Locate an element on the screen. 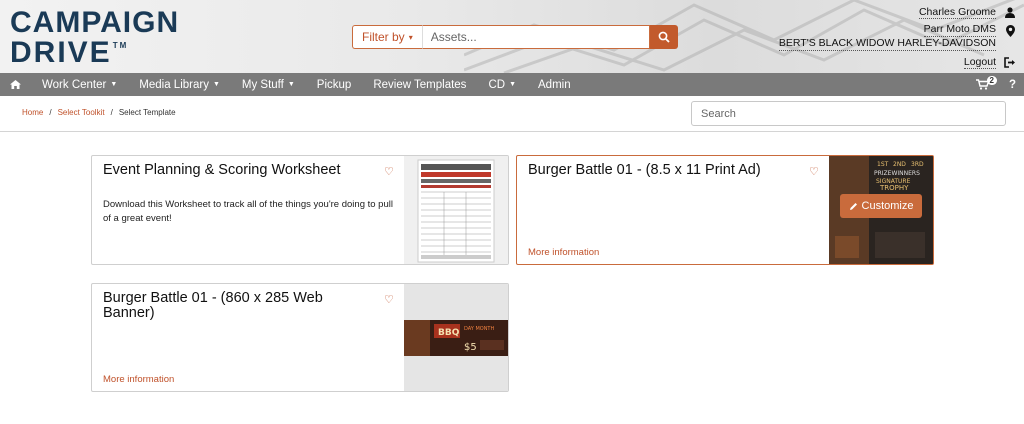 This screenshot has height=424, width=1024. assets-search-input is located at coordinates (535, 37).